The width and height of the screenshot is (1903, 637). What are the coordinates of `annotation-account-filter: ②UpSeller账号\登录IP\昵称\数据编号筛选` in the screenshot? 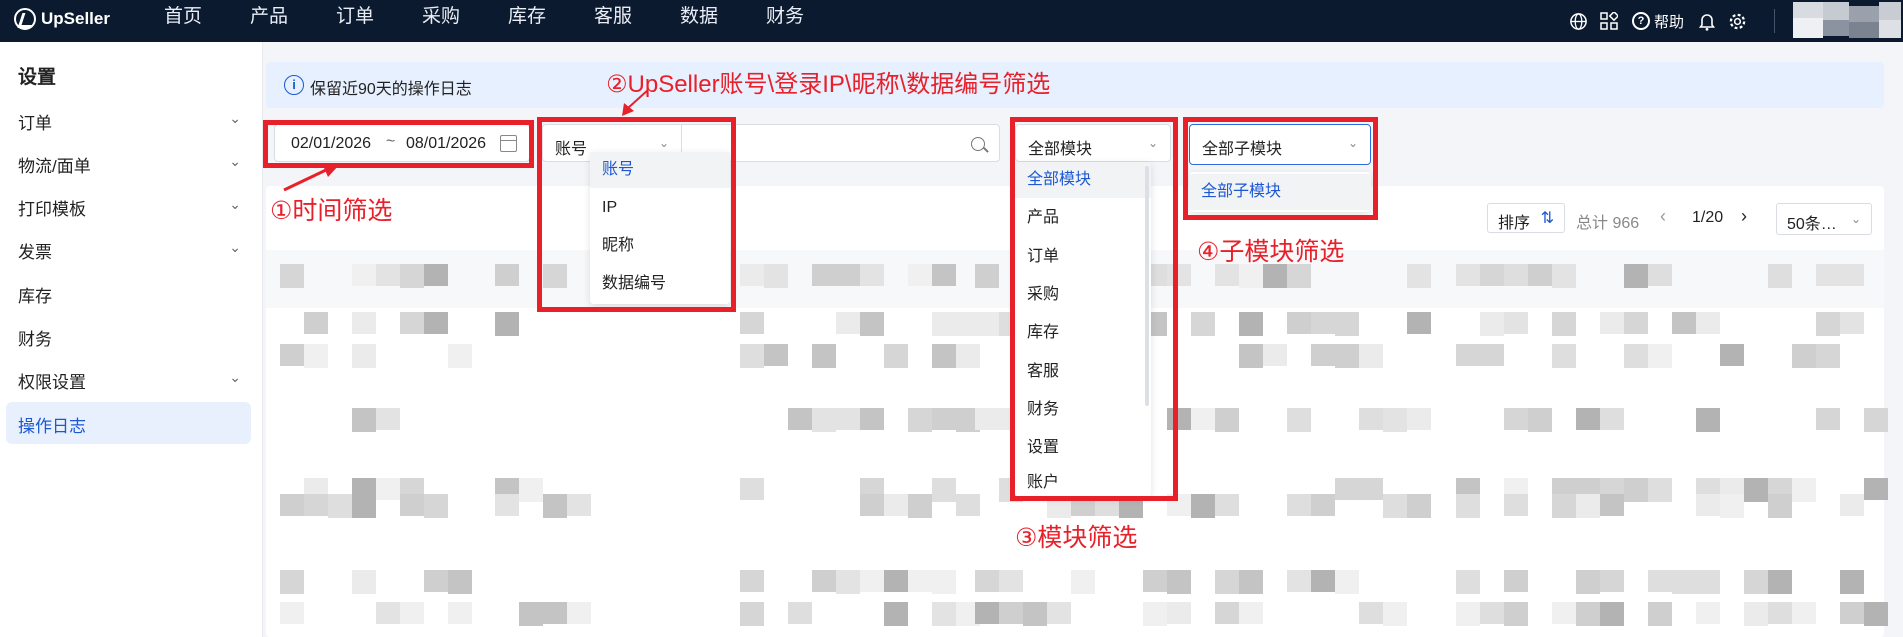 It's located at (828, 84).